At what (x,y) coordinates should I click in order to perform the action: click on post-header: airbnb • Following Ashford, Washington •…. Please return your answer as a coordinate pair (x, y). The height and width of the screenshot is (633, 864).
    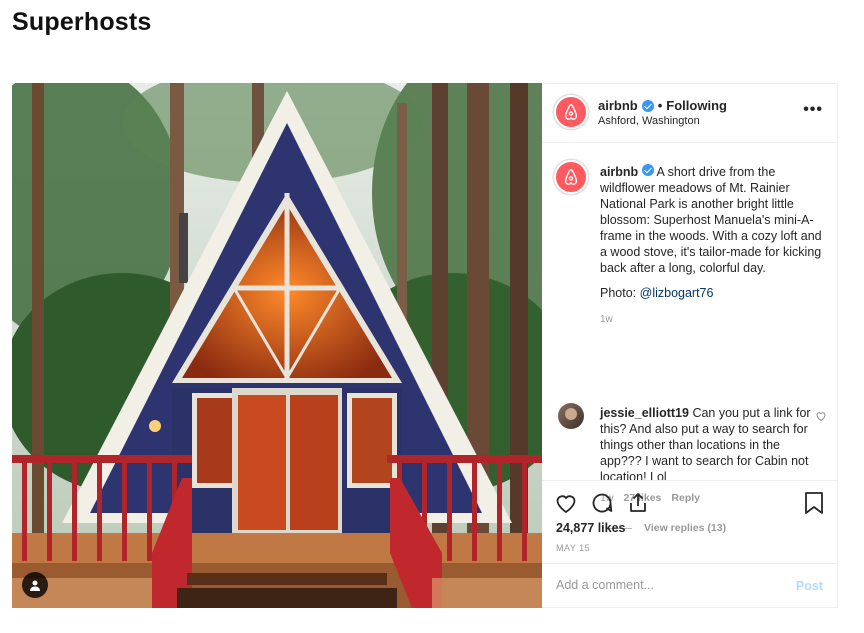
    Looking at the image, I should click on (689, 113).